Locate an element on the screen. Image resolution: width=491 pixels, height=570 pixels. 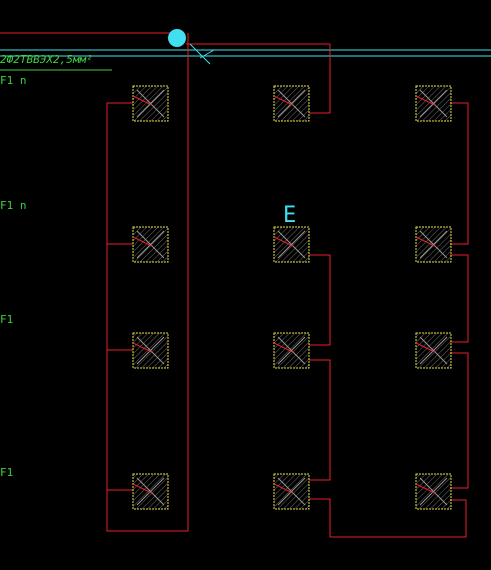
junction-point is located at coordinates (177, 38).